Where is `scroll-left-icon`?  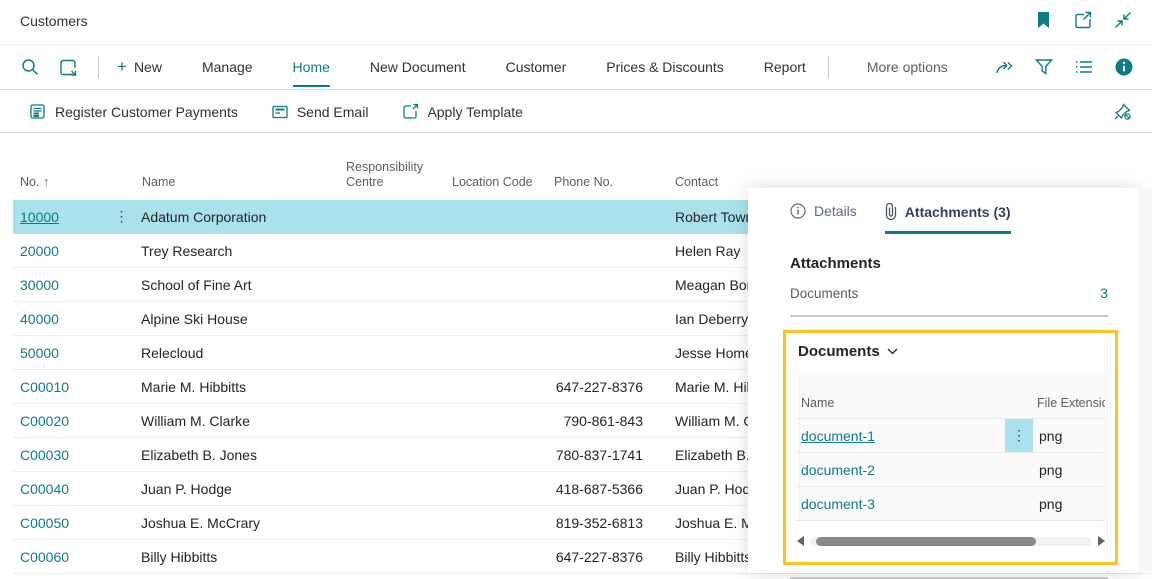
scroll-left-icon is located at coordinates (800, 541).